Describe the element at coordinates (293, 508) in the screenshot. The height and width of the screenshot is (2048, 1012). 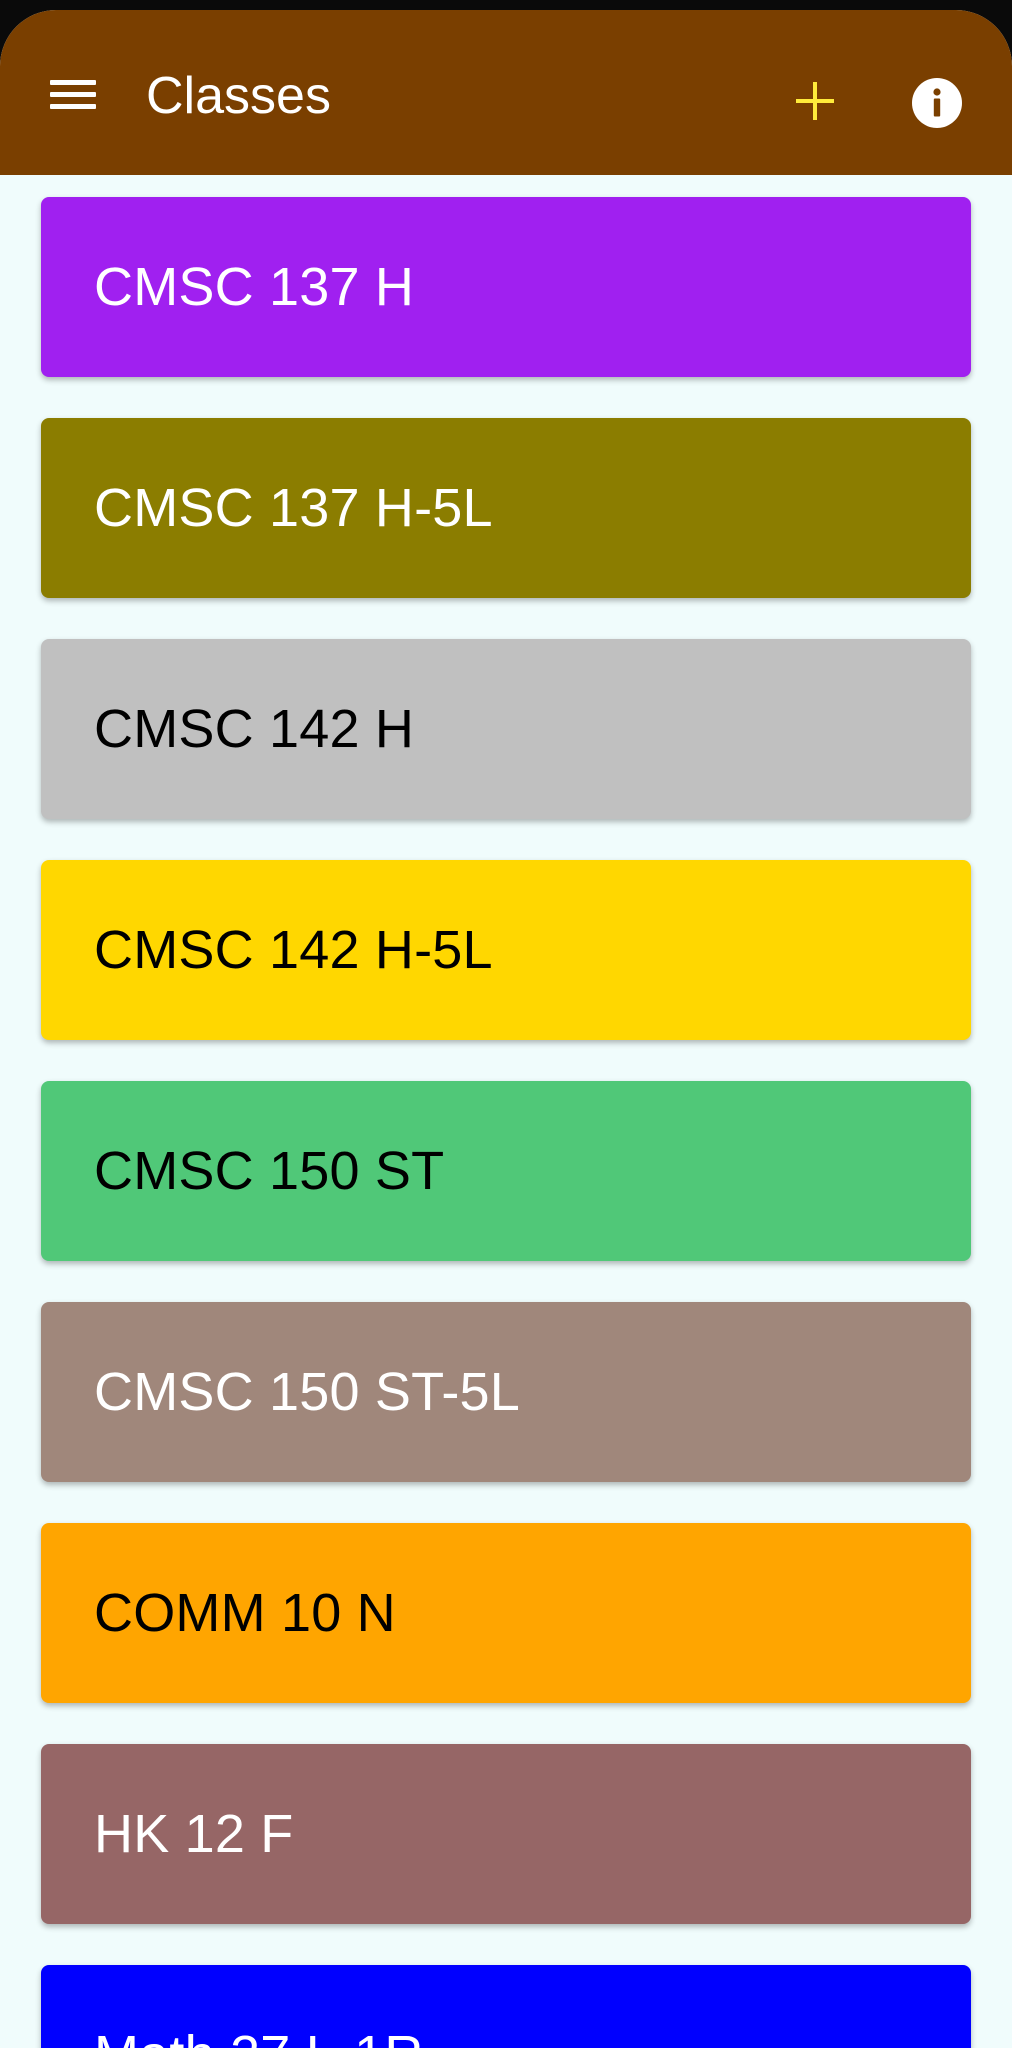
I see `class-card-label: CMSC 137 H-5L` at that location.